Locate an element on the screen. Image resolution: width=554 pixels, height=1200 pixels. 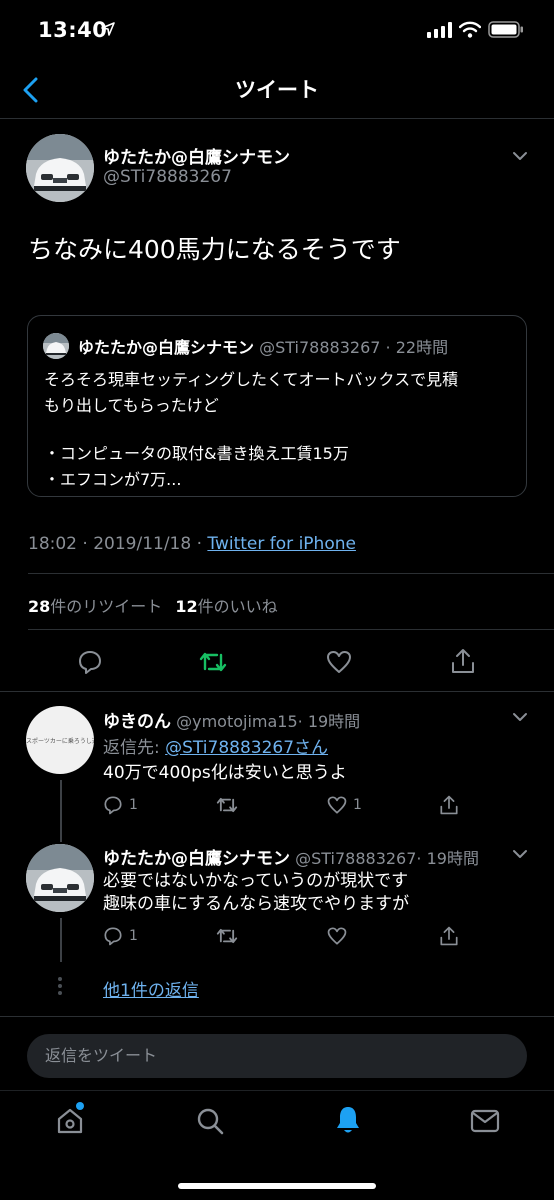
avatar: スポーツカーに乗ろうし逃う is located at coordinates (60, 740).